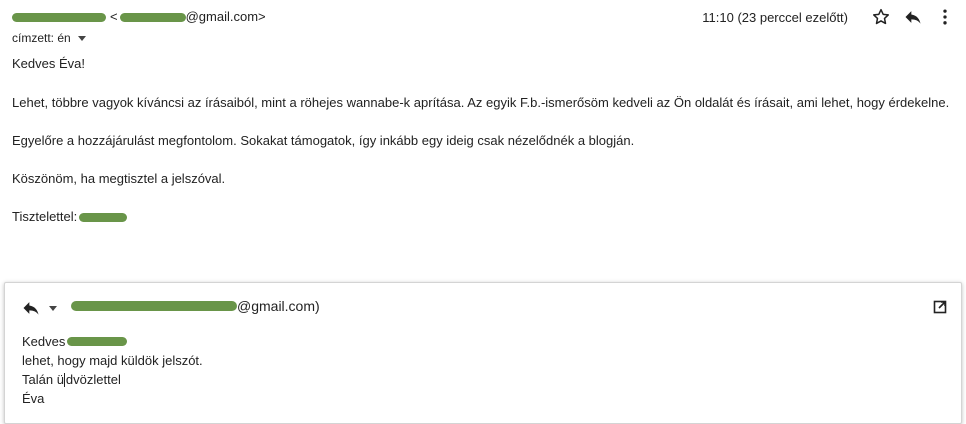 The image size is (966, 424). What do you see at coordinates (44, 341) in the screenshot?
I see `reply-greeting: Kedves` at bounding box center [44, 341].